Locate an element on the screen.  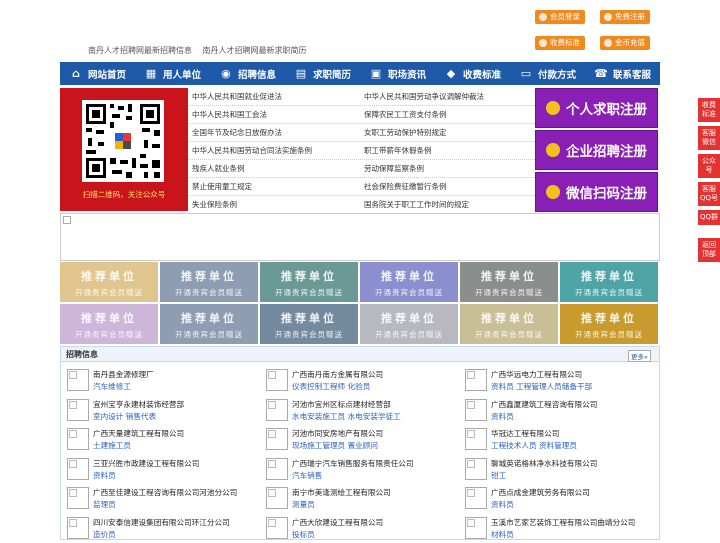
side-qq-service: 客服QQ号 is located at coordinates (709, 194).